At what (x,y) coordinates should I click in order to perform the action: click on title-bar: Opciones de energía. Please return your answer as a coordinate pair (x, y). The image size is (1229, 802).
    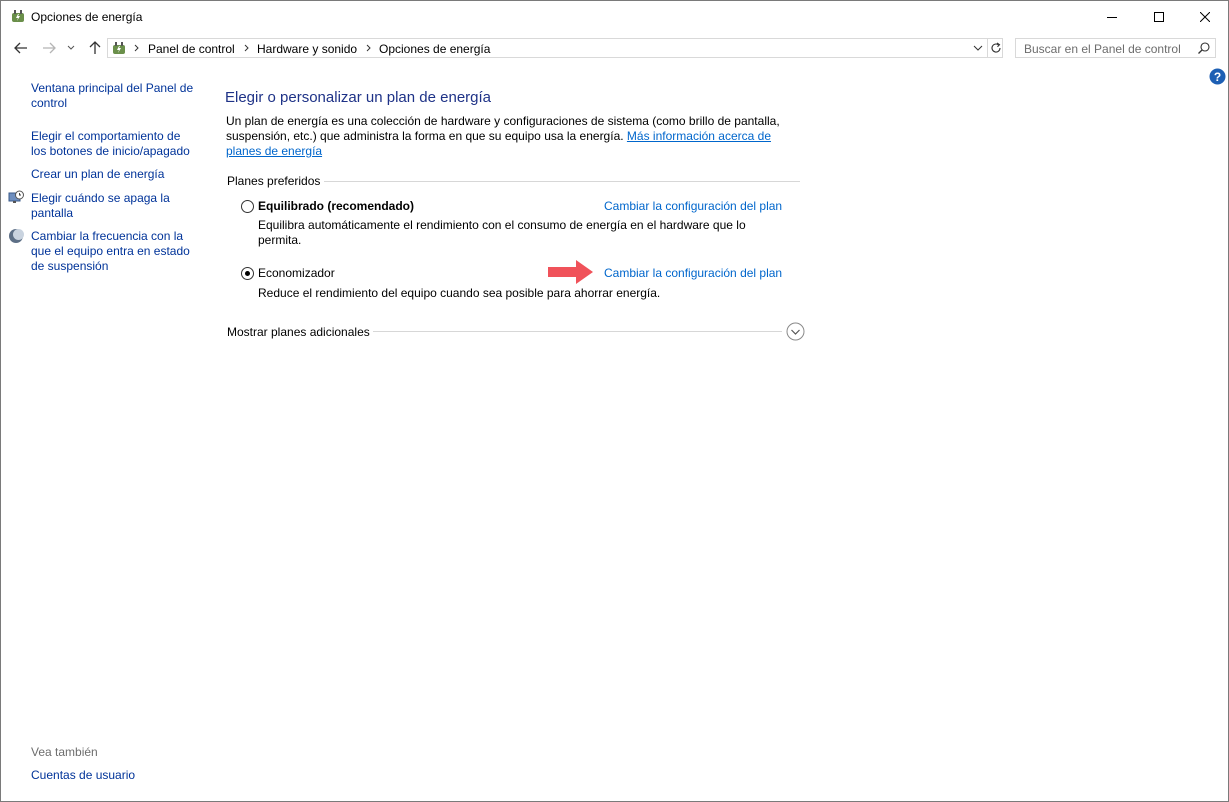
    Looking at the image, I should click on (614, 16).